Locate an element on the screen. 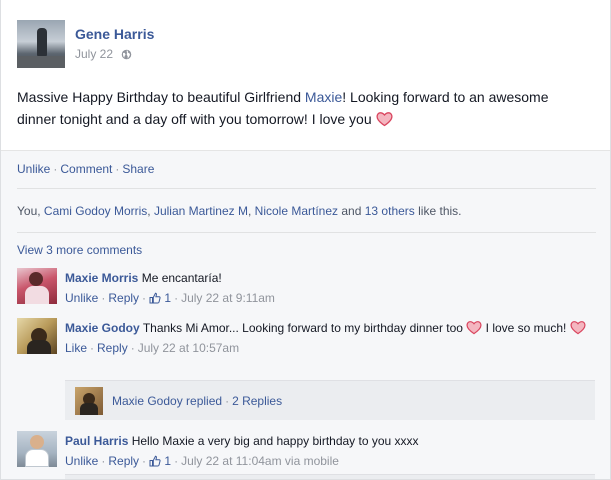 The width and height of the screenshot is (611, 480). replies-text: Maxie Godoy replied · 2 Replies is located at coordinates (197, 401).